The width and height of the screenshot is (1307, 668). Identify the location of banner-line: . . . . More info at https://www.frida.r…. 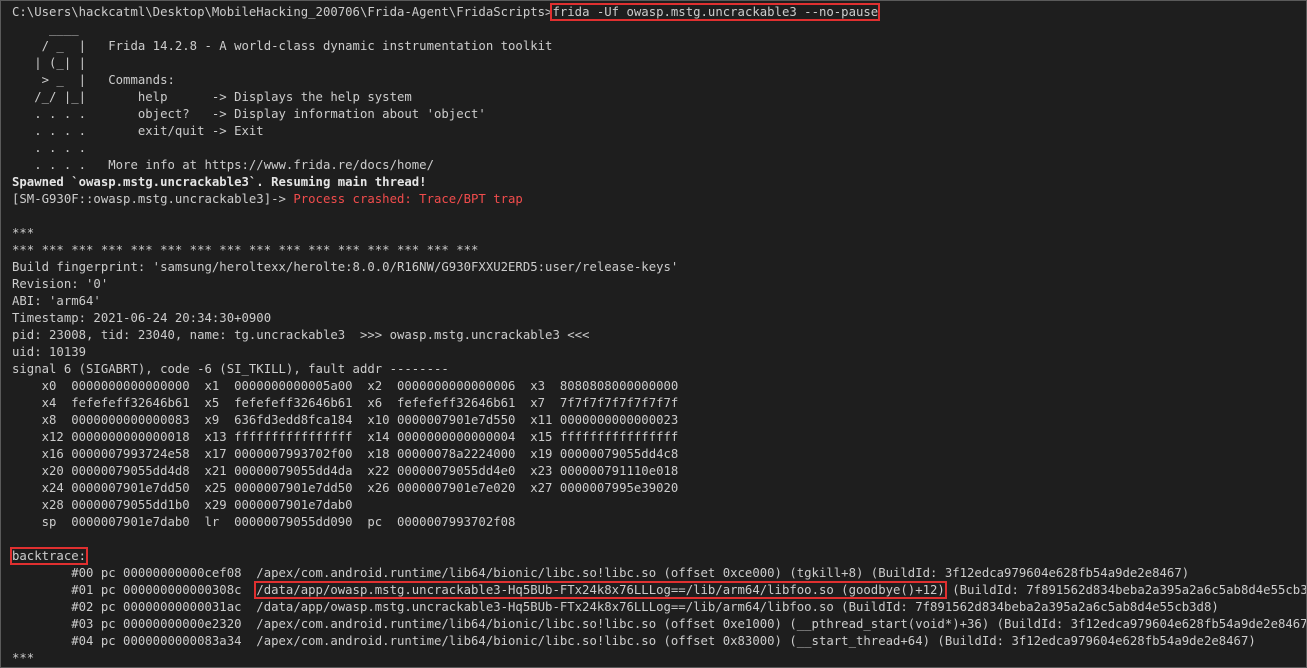
(223, 165).